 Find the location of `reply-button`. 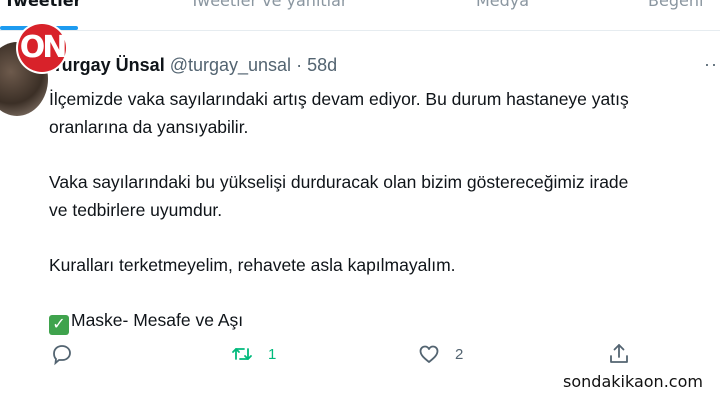

reply-button is located at coordinates (62, 354).